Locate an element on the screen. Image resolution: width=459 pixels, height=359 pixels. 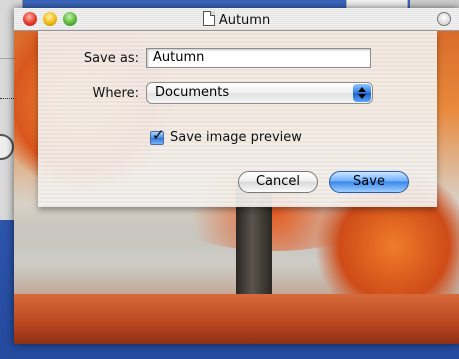
save-button: Save is located at coordinates (369, 182).